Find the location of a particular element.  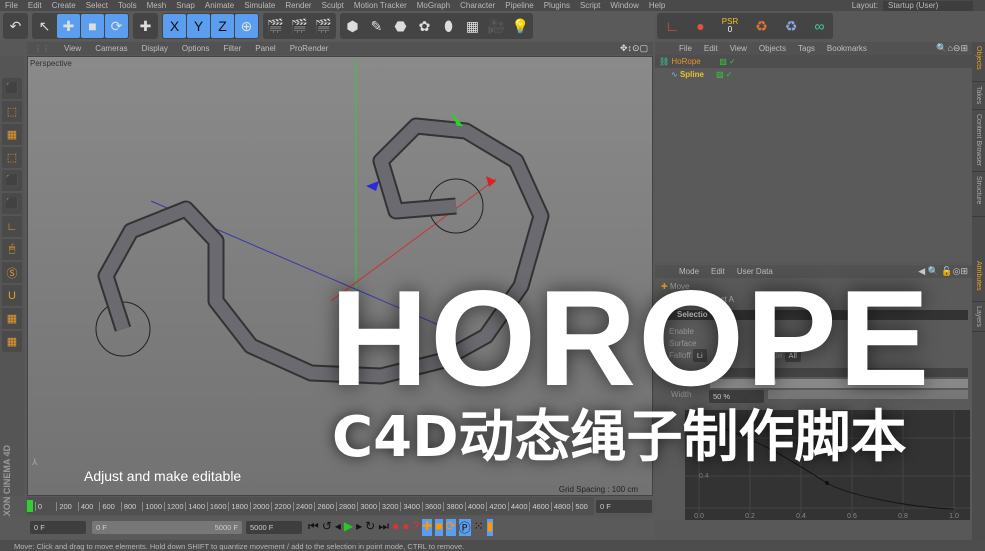

menu-animate: Animate is located at coordinates (219, 5).